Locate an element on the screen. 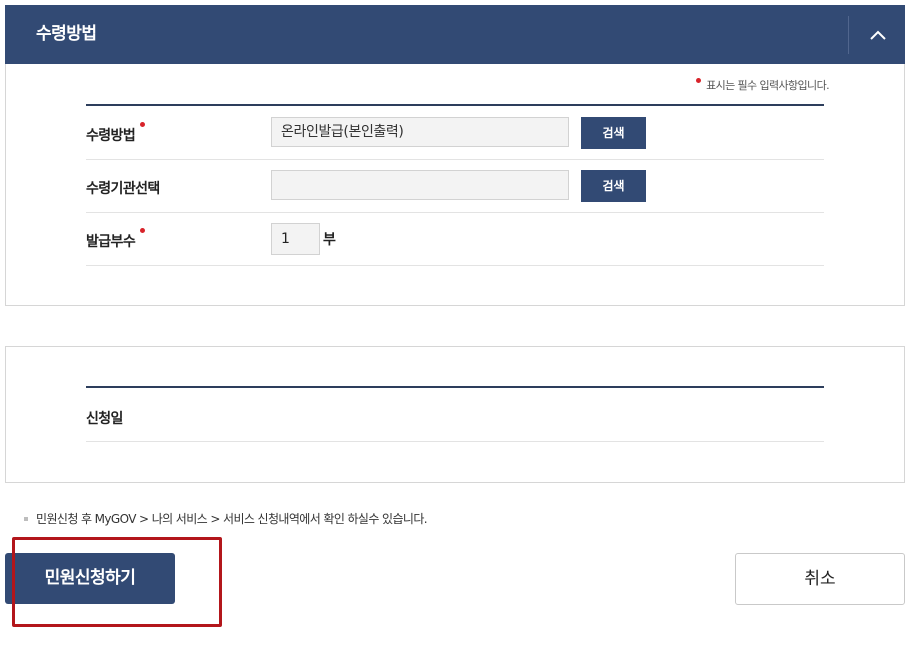 This screenshot has height=672, width=910. collapse-button is located at coordinates (878, 34).